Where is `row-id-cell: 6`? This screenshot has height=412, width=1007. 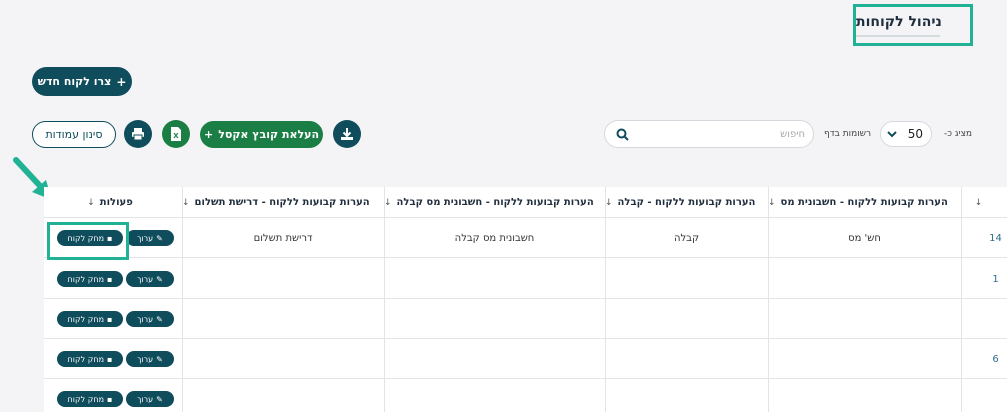
row-id-cell: 6 is located at coordinates (995, 359).